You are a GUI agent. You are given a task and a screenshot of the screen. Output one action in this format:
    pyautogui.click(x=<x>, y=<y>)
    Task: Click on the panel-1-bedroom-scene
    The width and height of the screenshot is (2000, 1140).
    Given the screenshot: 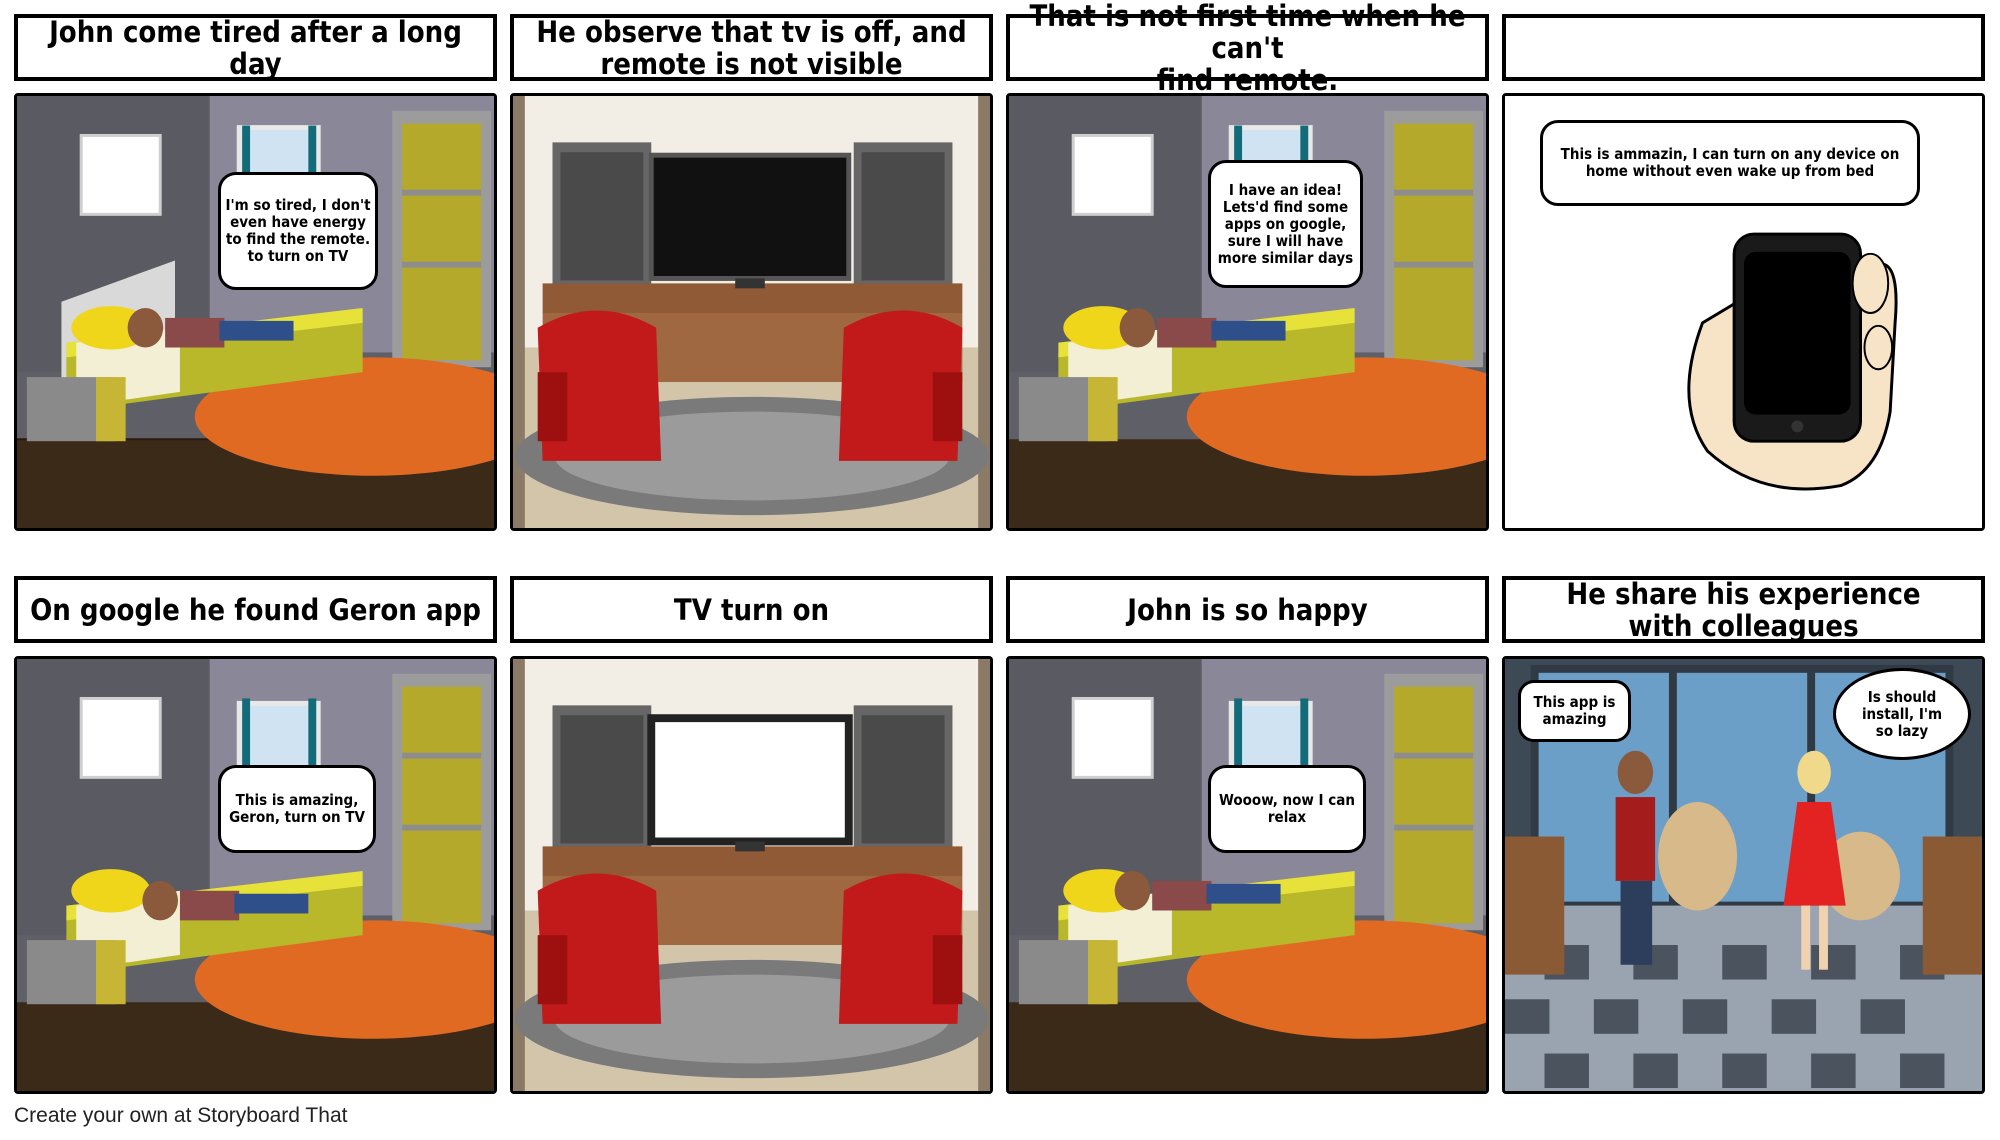 What is the action you would take?
    pyautogui.click(x=255, y=312)
    